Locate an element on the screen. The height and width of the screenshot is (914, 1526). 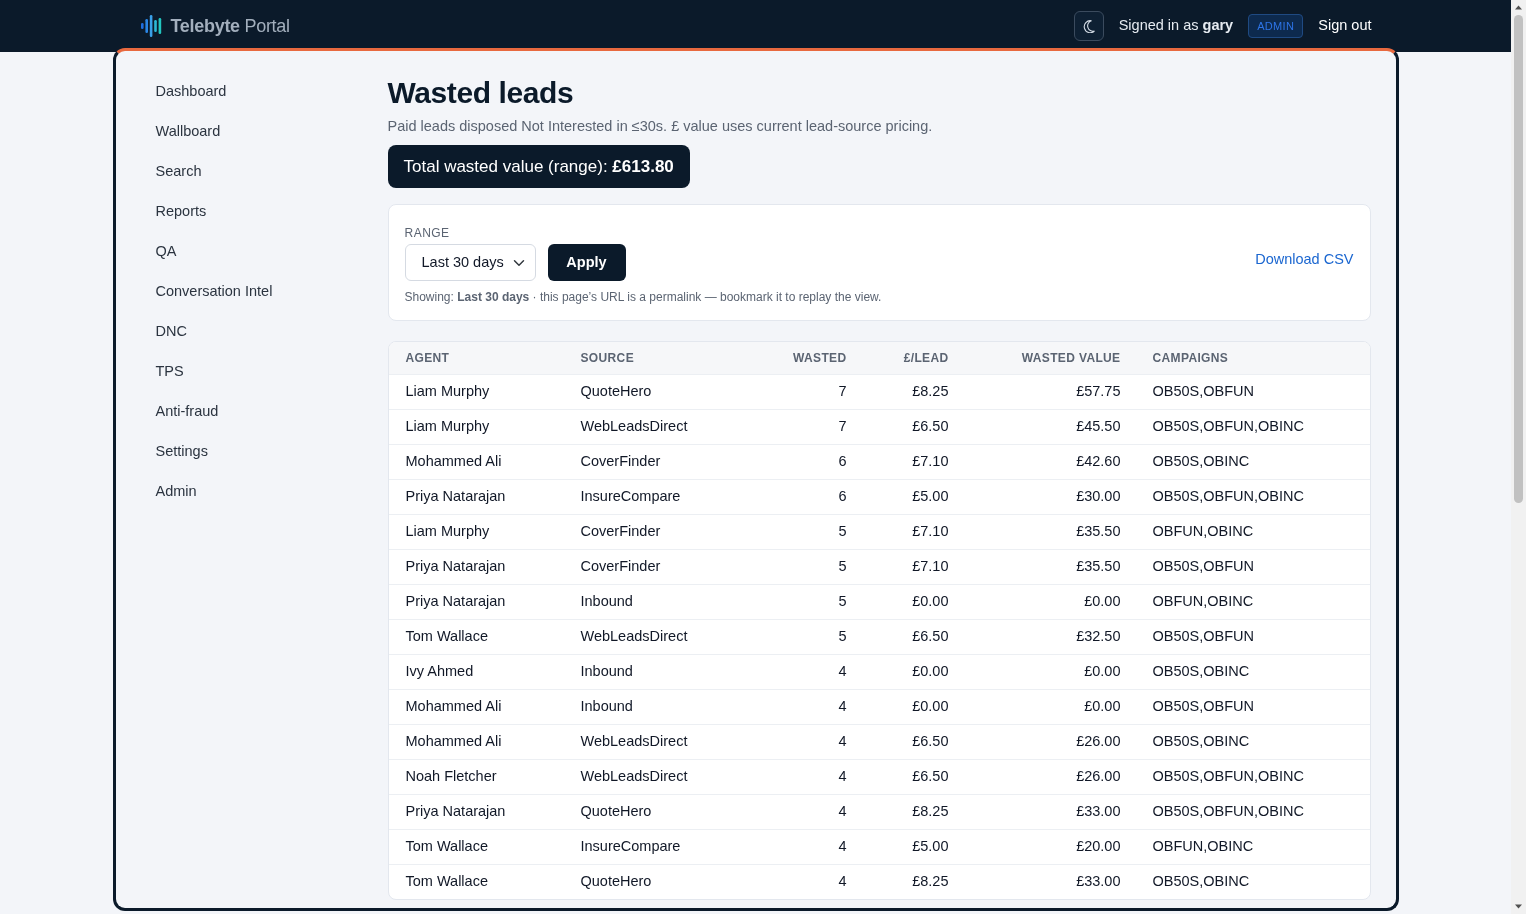
table-cell: Liam Murphy is located at coordinates (476, 391).